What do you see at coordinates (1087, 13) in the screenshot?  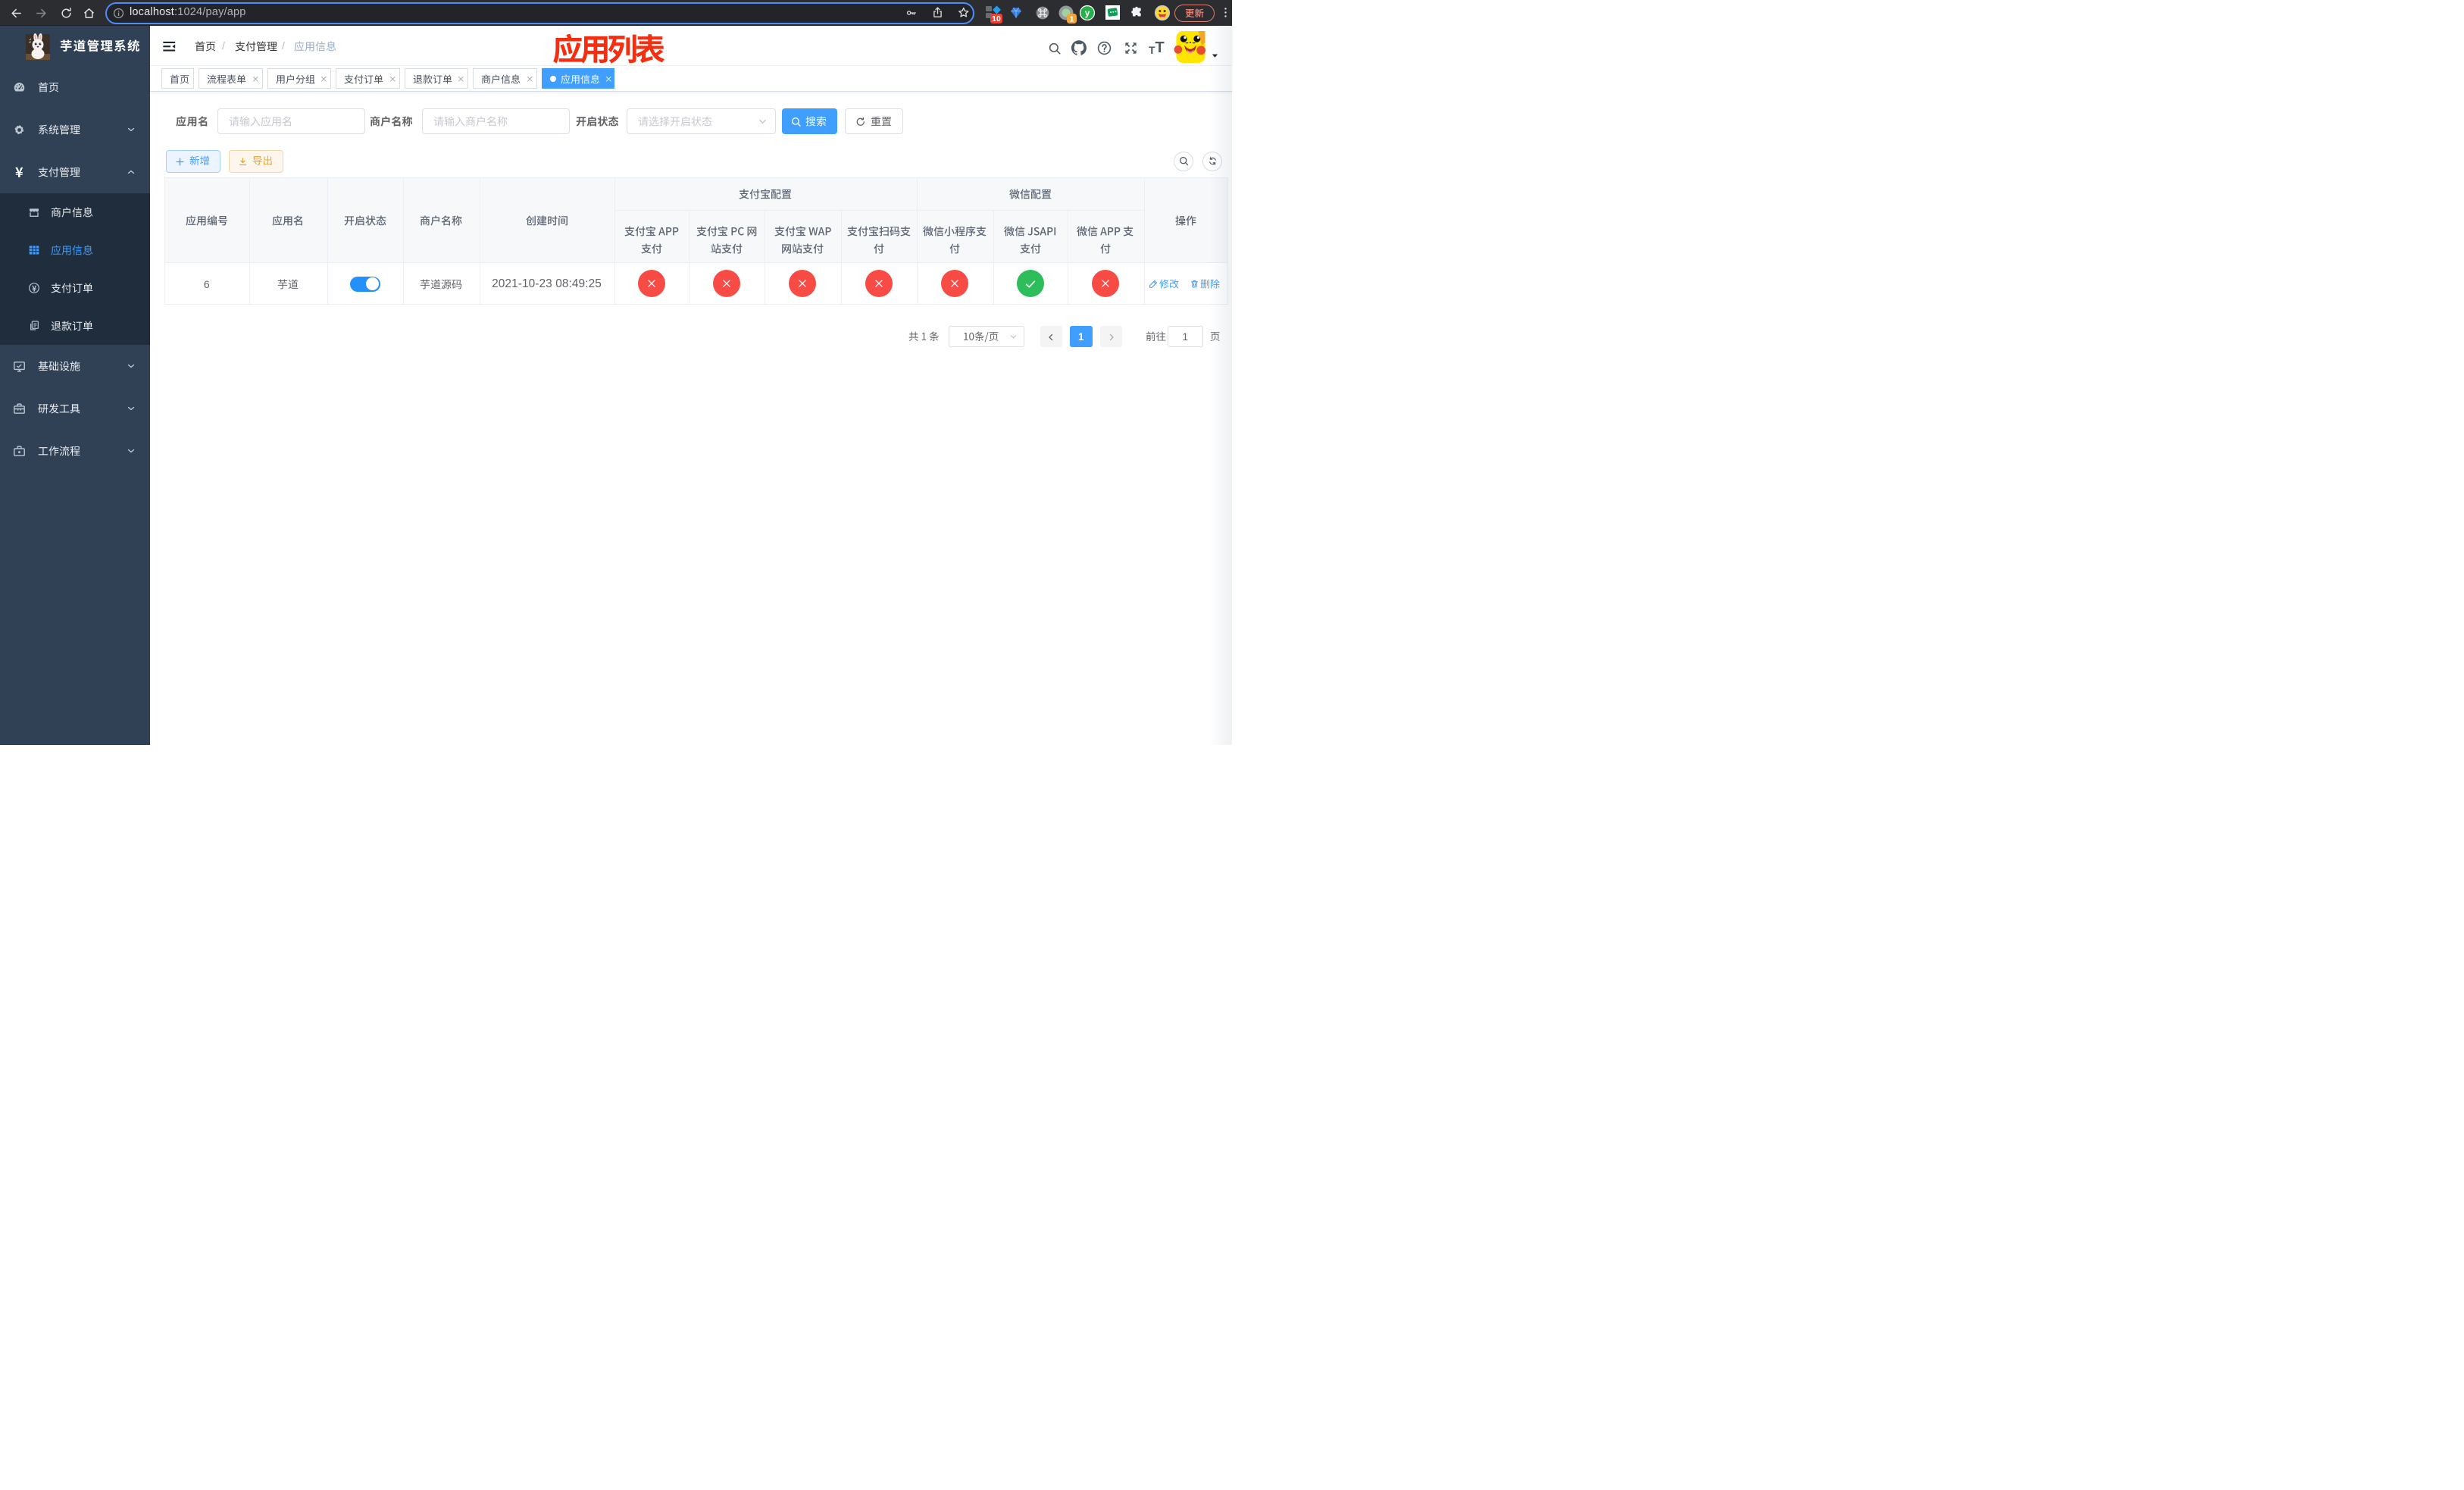 I see `svg-text: y` at bounding box center [1087, 13].